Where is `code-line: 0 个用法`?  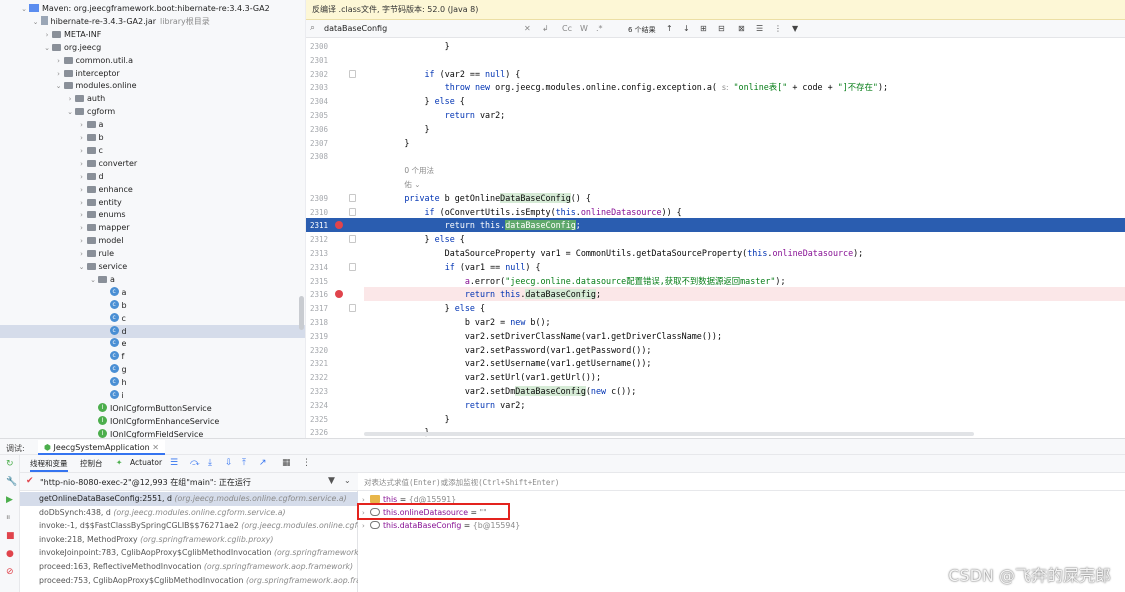
code-line: 0 个用法 is located at coordinates (744, 170).